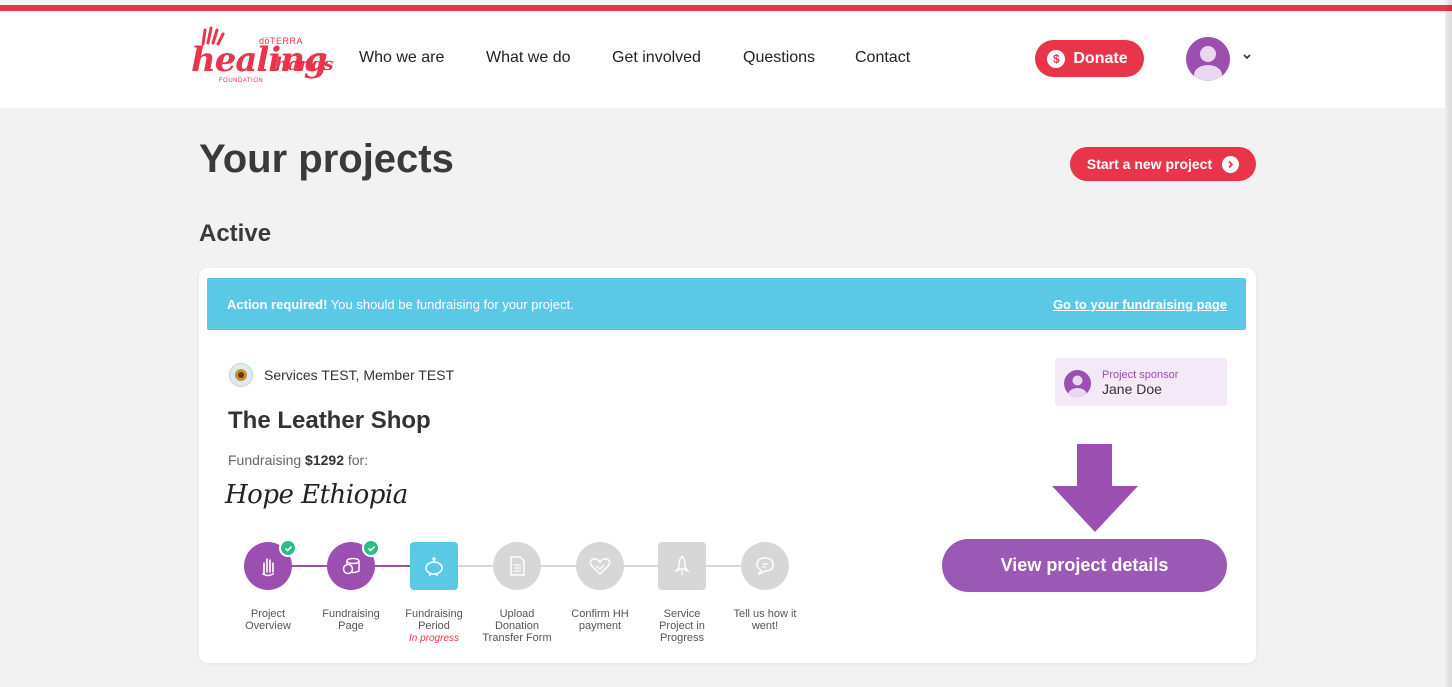  I want to click on step-confirm-payment, so click(600, 566).